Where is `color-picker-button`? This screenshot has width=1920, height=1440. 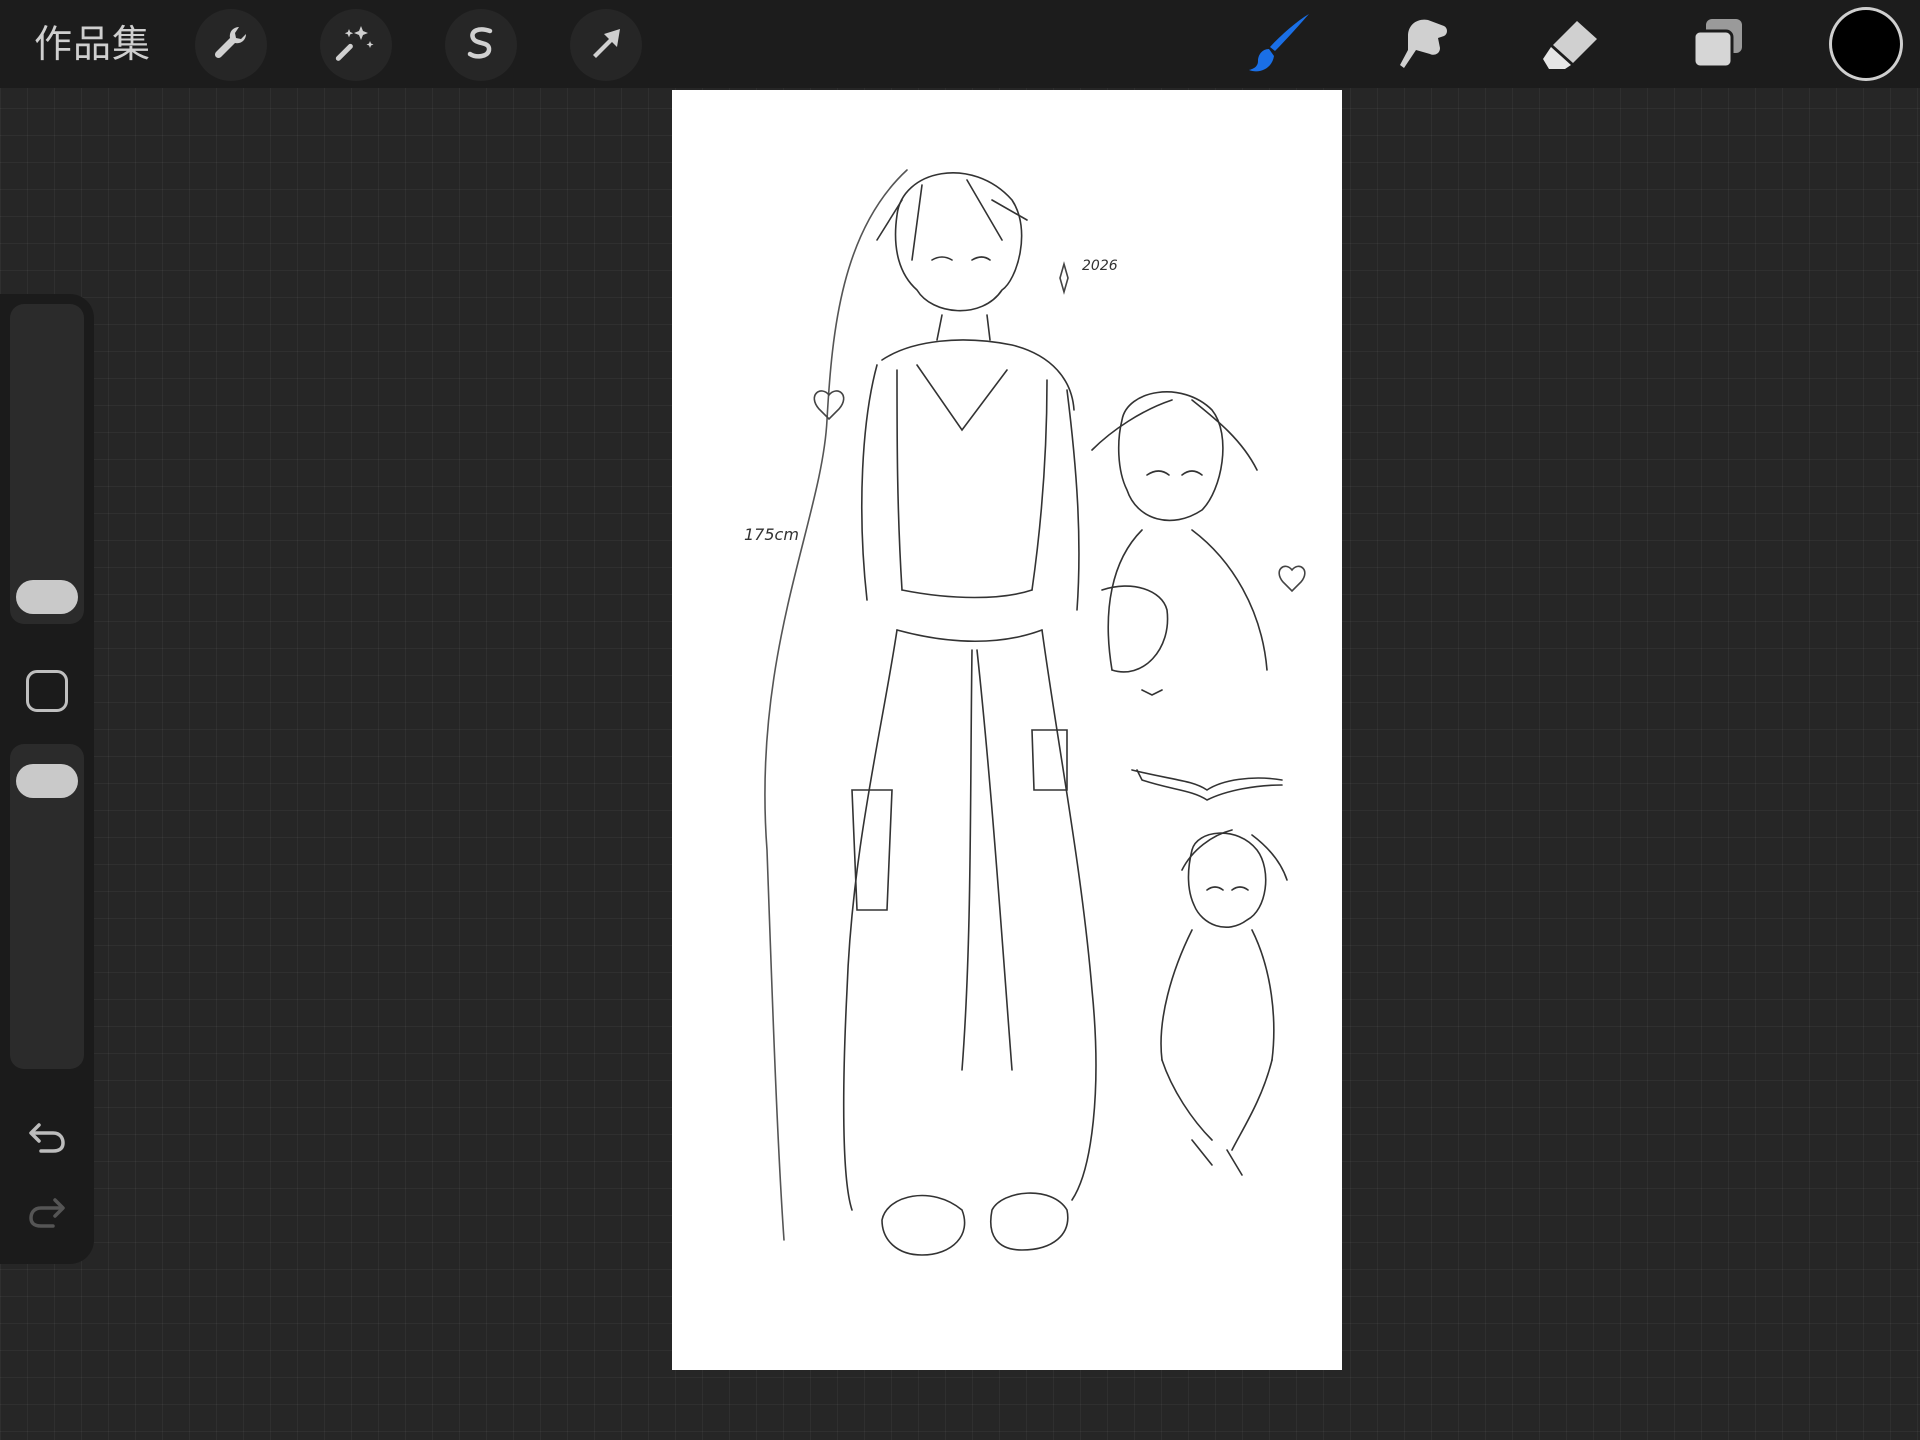 color-picker-button is located at coordinates (1866, 44).